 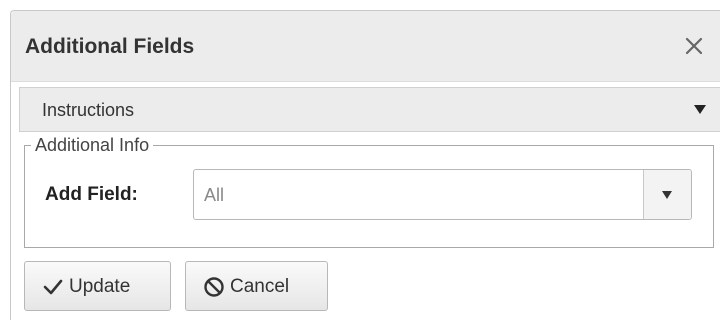 I want to click on add-field-label: Add Field:, so click(x=91, y=194).